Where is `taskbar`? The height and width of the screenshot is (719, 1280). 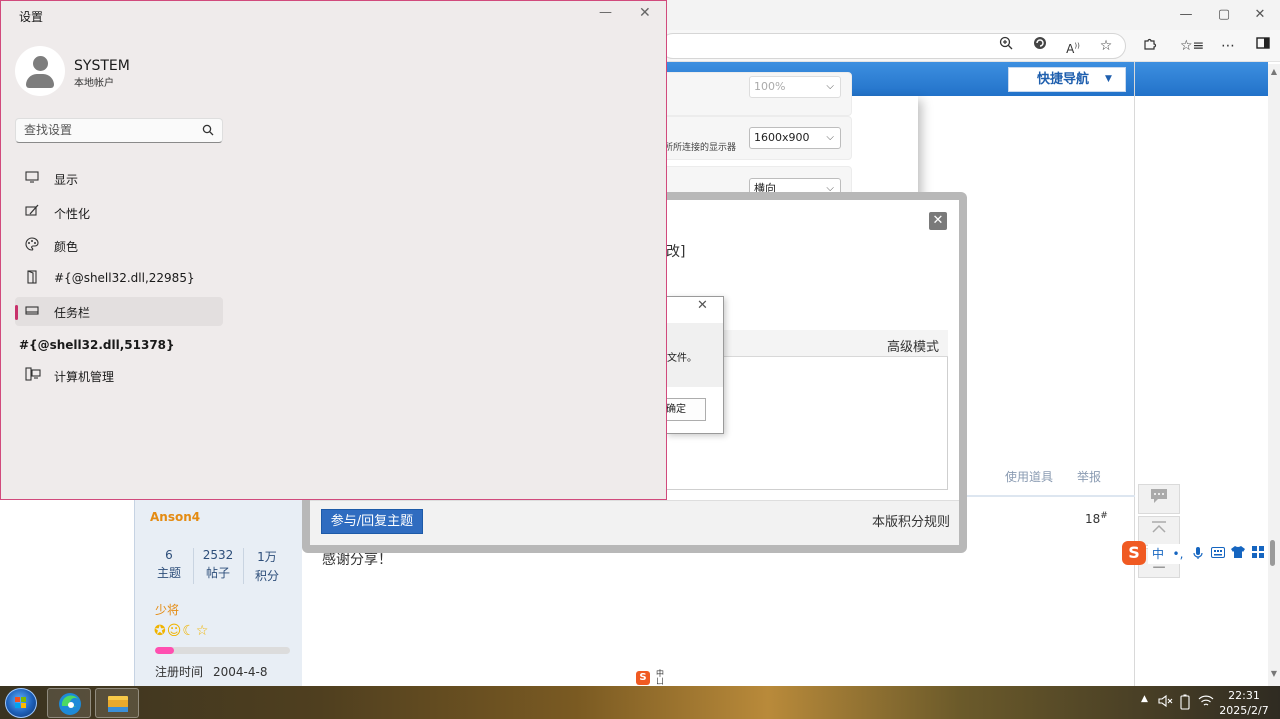 taskbar is located at coordinates (640, 702).